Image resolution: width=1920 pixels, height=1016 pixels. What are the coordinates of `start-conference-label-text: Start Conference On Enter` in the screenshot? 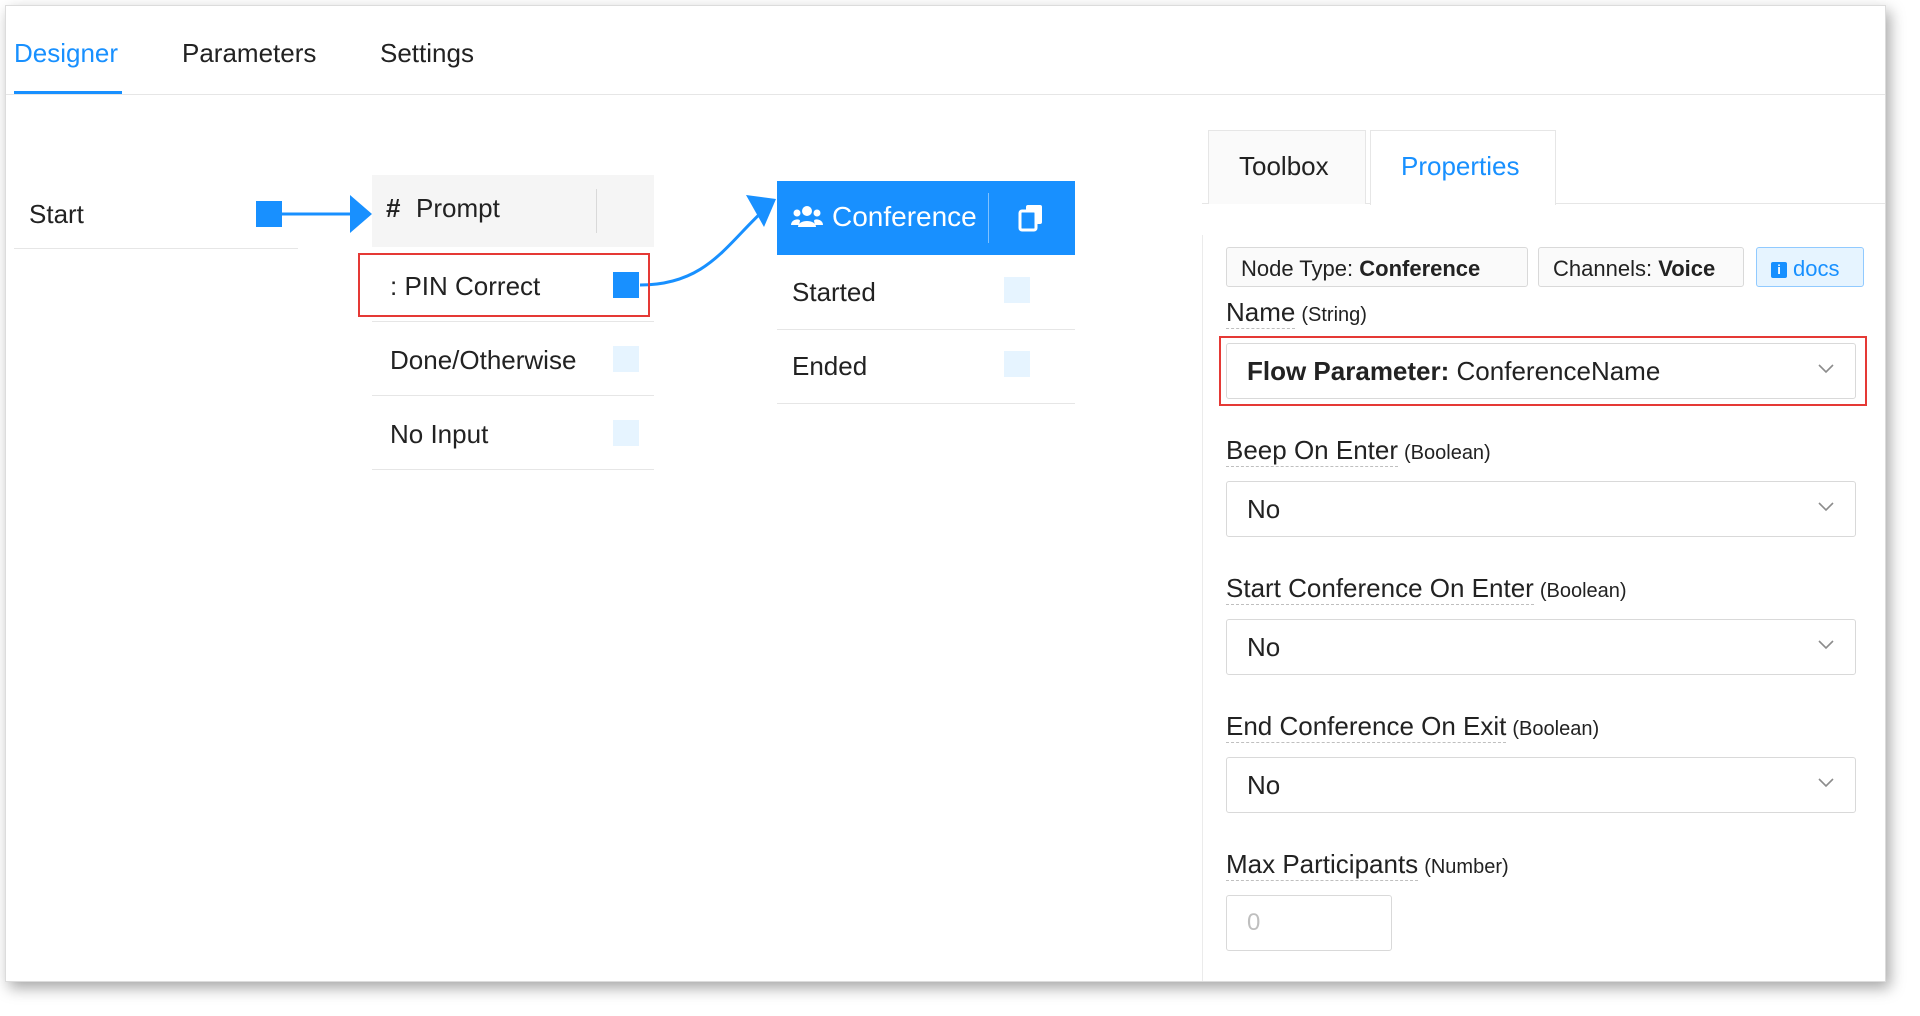 It's located at (1380, 589).